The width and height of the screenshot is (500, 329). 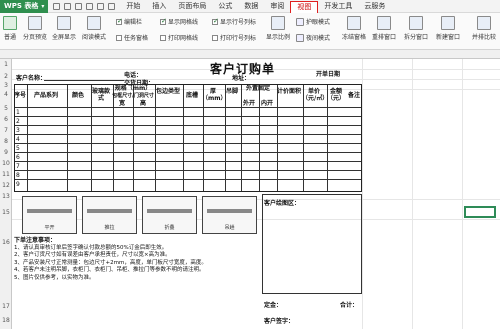 What do you see at coordinates (77, 95) in the screenshot?
I see `header-color: 颜色` at bounding box center [77, 95].